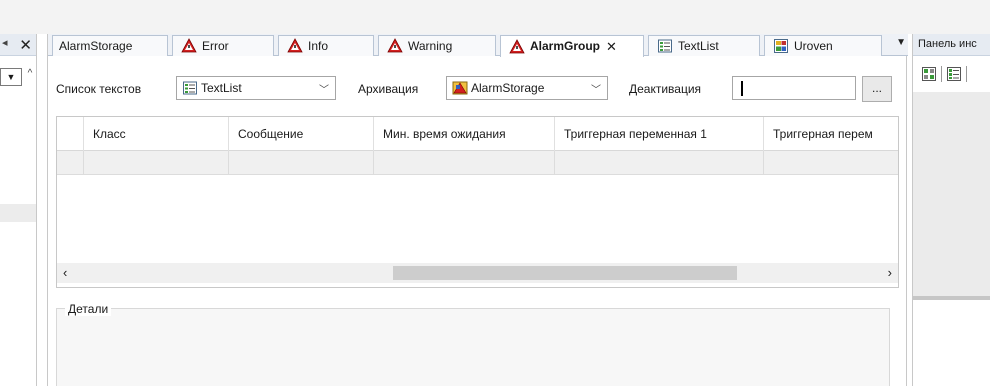  Describe the element at coordinates (830, 134) in the screenshot. I see `column-header: Триггерная перем` at that location.